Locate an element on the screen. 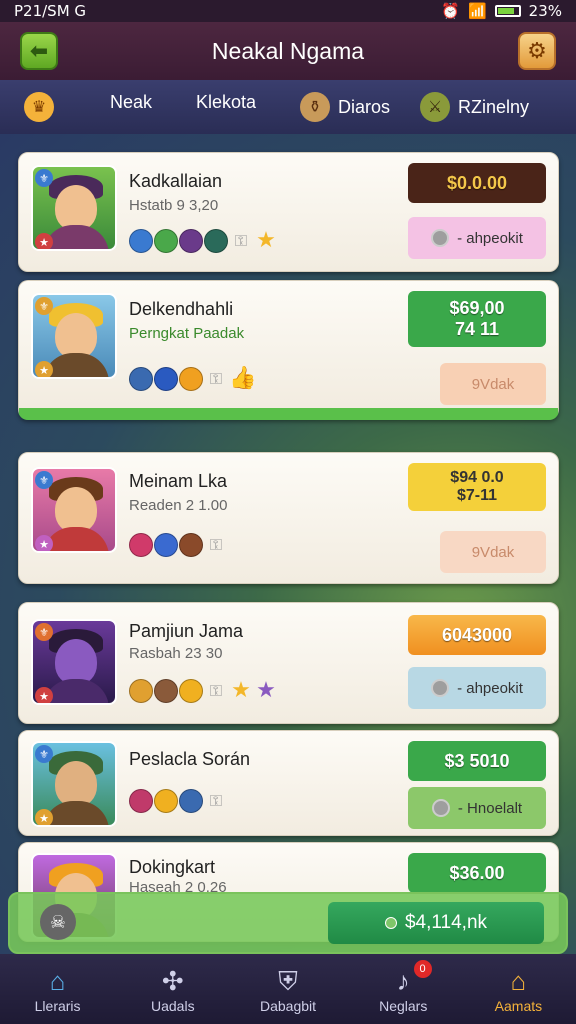  bell-icon: ♪ is located at coordinates (403, 981).